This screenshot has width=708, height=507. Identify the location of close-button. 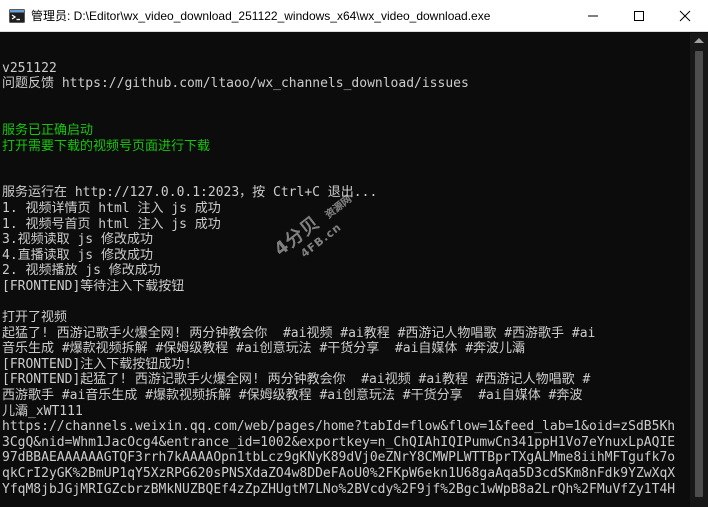
(685, 16).